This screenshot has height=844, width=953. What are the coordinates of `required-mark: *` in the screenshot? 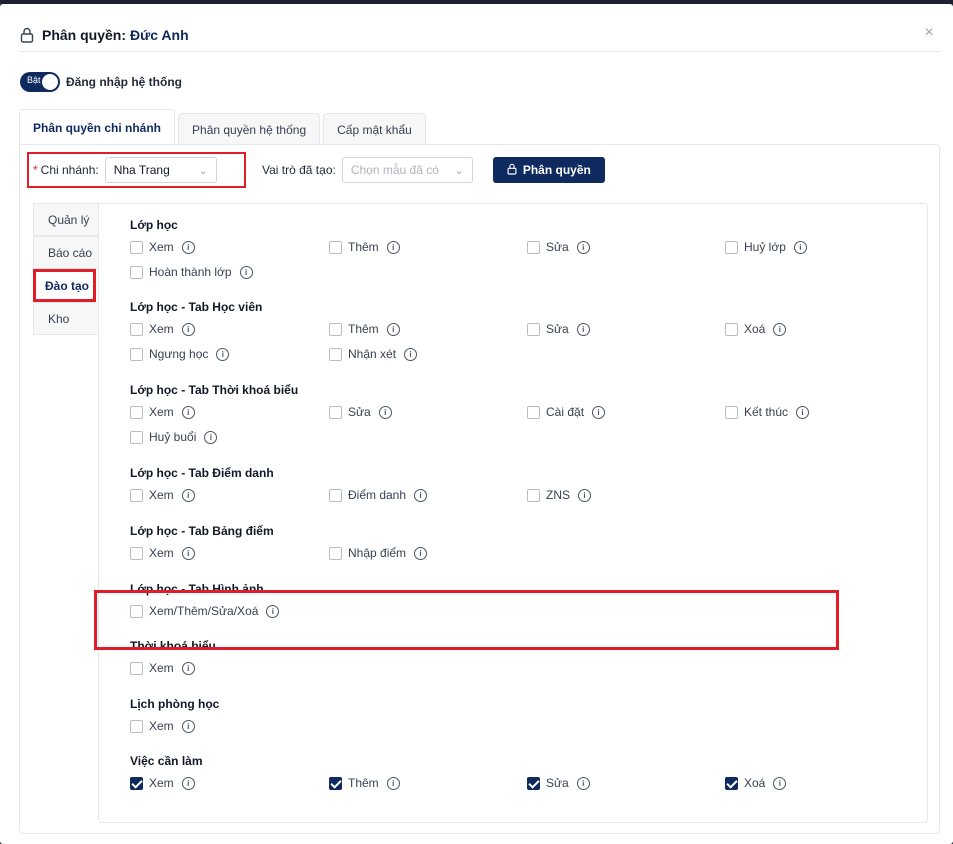 It's located at (35, 170).